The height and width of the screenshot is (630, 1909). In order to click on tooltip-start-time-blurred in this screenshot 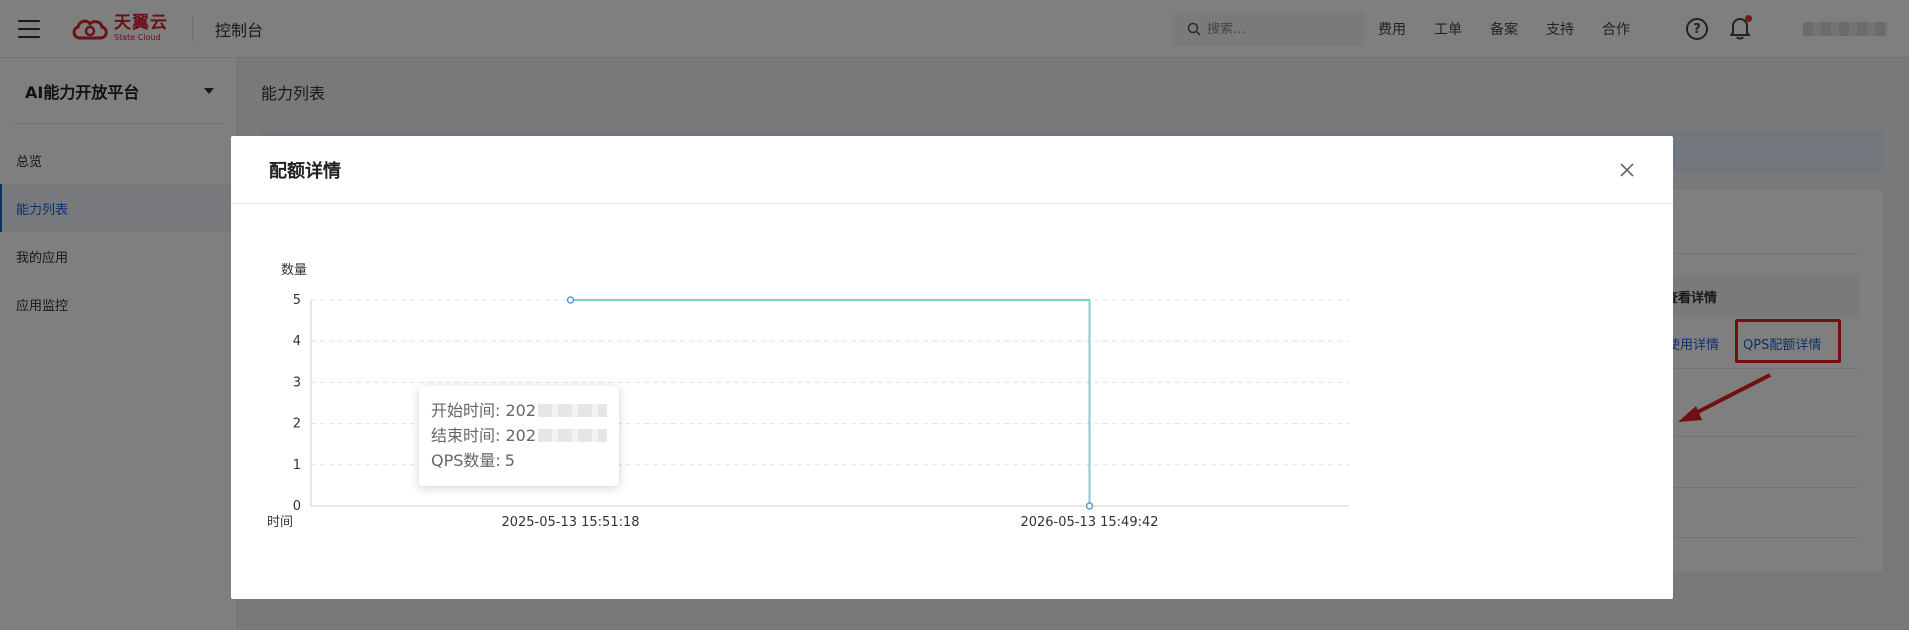, I will do `click(572, 410)`.